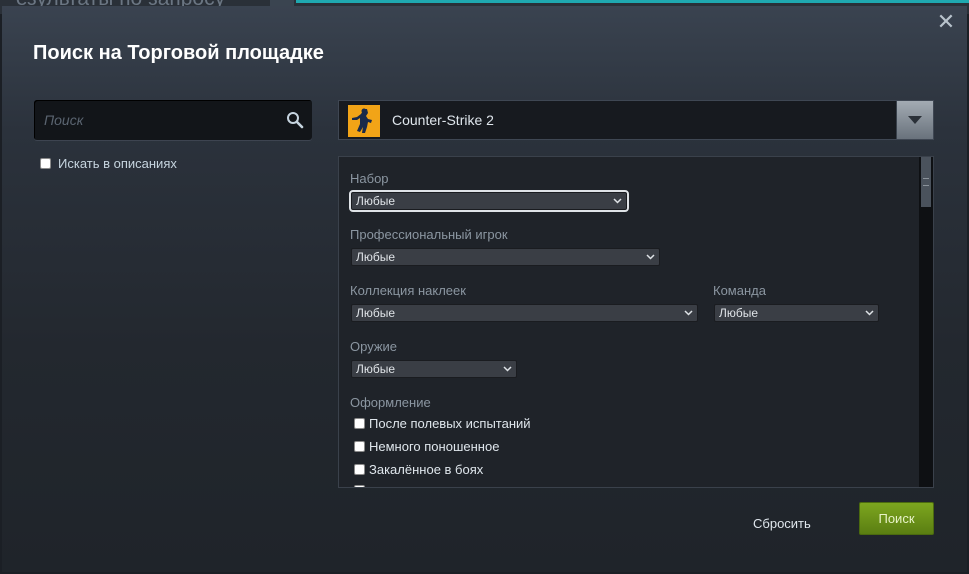 The image size is (969, 574). I want to click on grip-icon, so click(926, 182).